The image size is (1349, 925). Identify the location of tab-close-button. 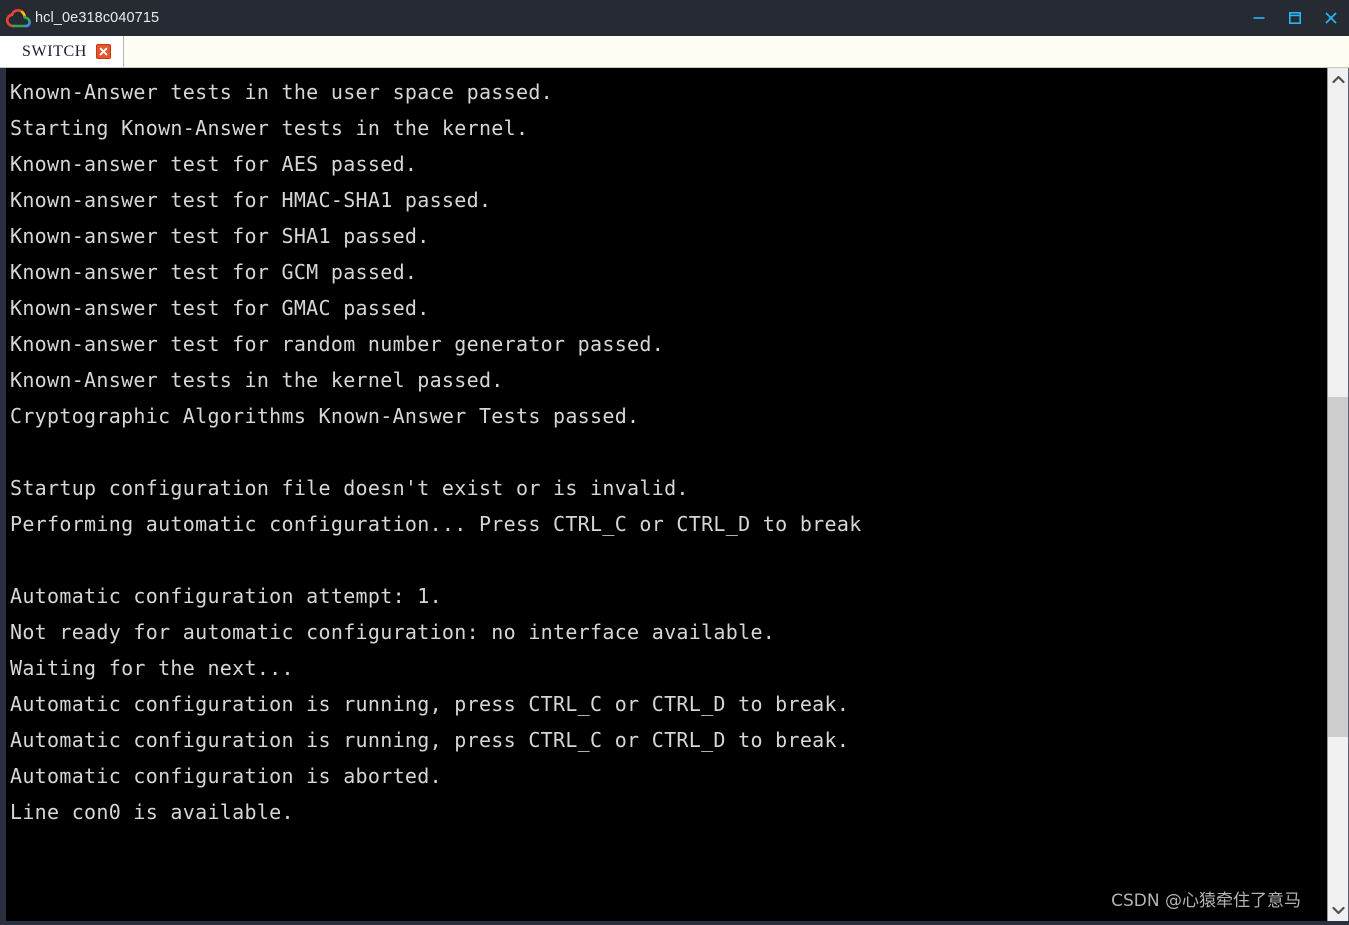
(103, 51).